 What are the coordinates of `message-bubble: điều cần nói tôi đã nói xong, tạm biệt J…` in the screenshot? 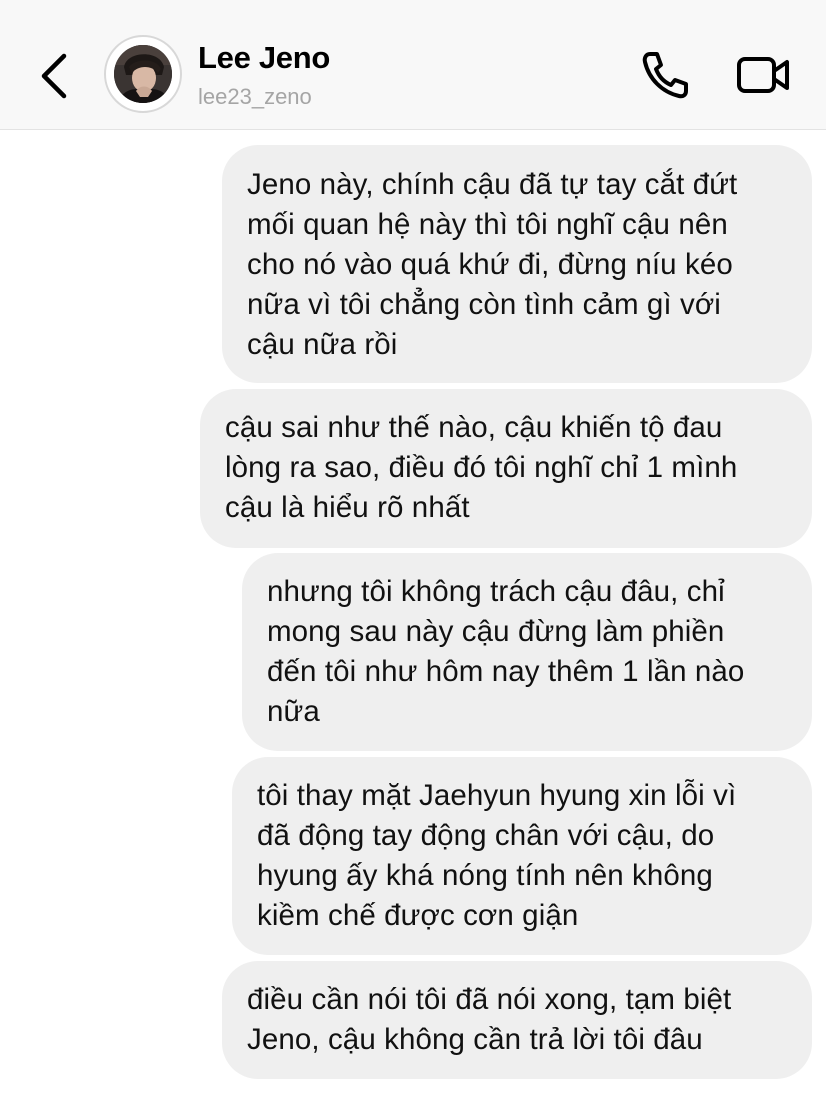 It's located at (517, 1020).